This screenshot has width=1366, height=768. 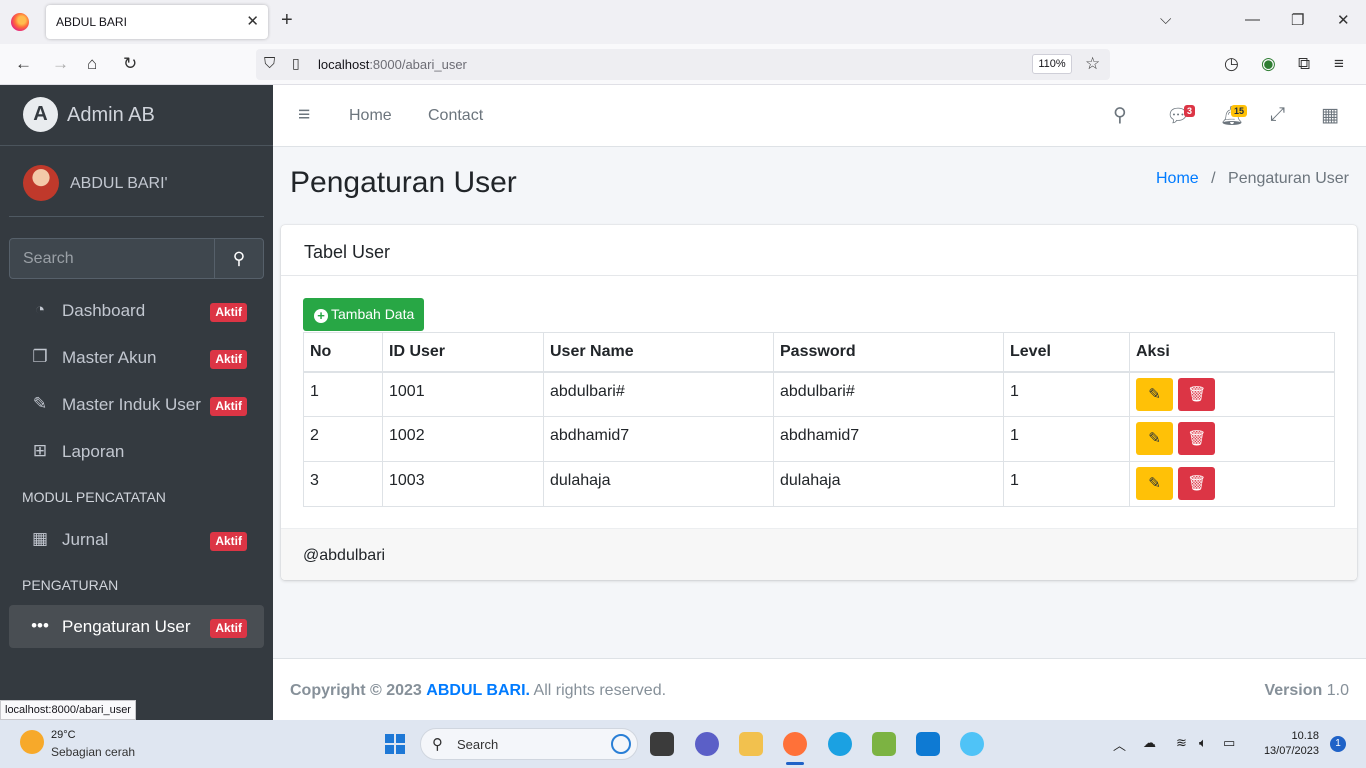 I want to click on firefox-taskbar-icon, so click(x=795, y=744).